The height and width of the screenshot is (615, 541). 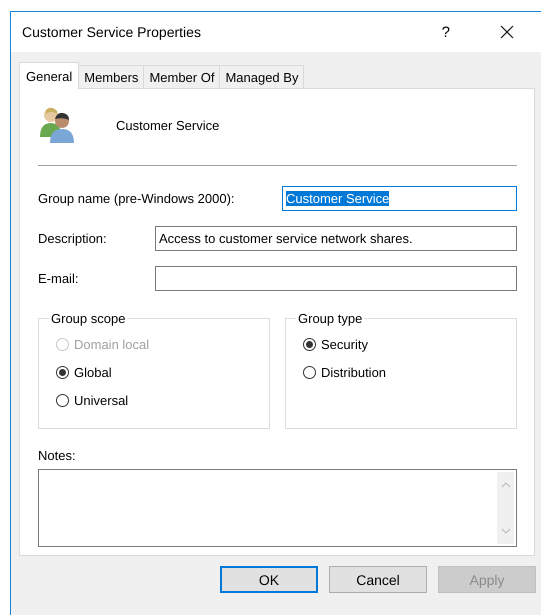 I want to click on input-field: Customer Service, so click(x=399, y=198).